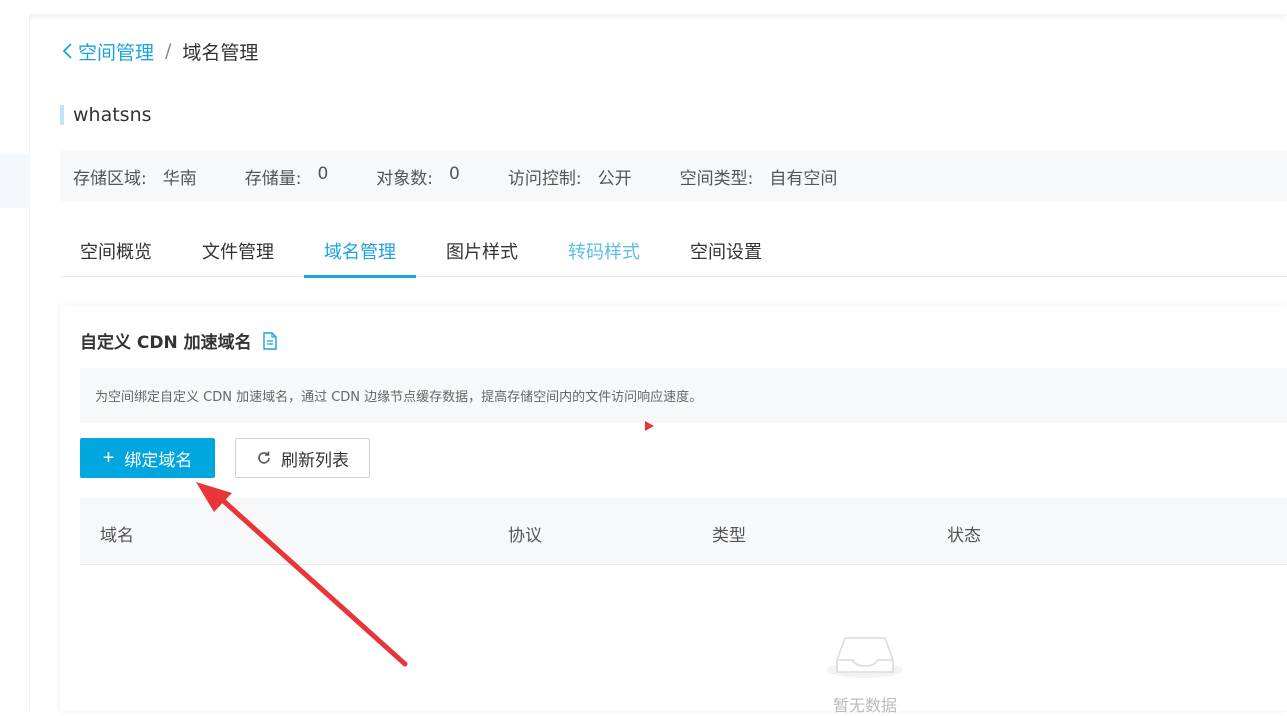  What do you see at coordinates (166, 343) in the screenshot?
I see `card-title-text: 自定义 CDN 加速域名` at bounding box center [166, 343].